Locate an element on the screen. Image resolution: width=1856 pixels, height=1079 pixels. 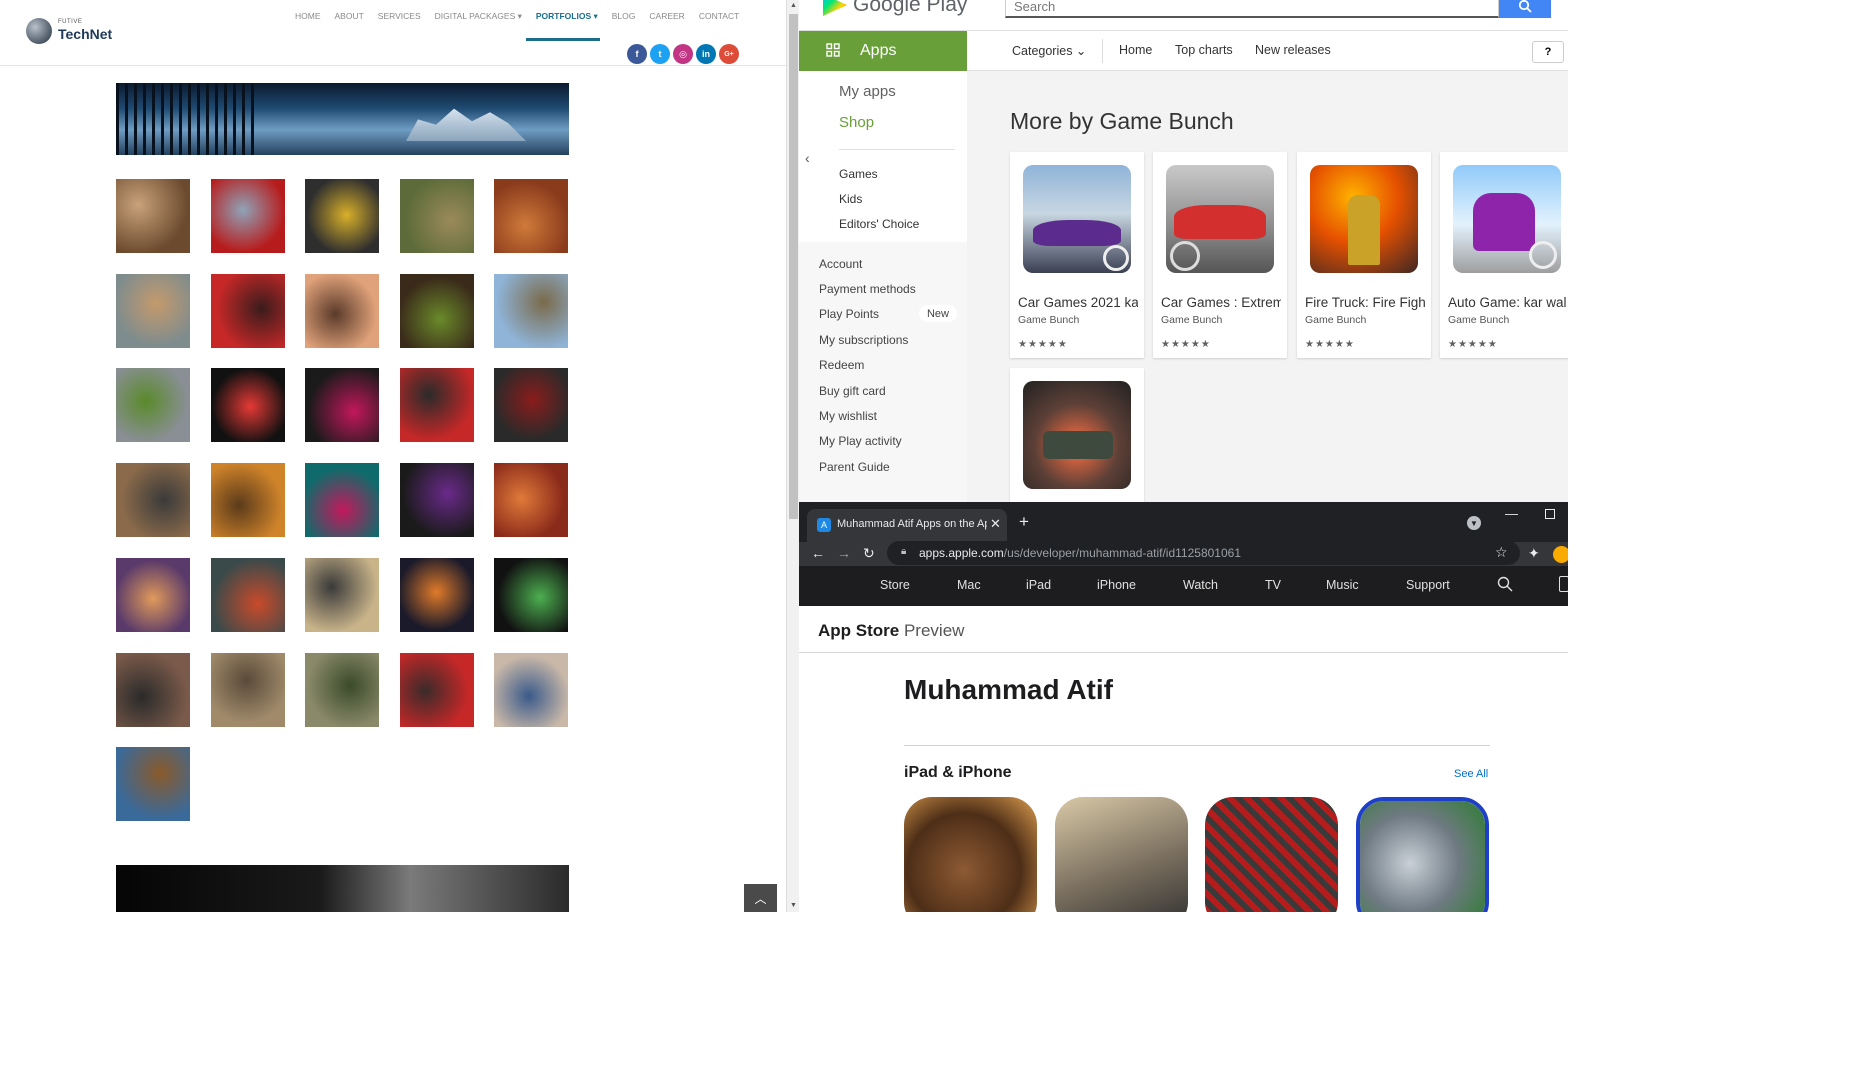
play-search-input: Search is located at coordinates (1252, 9).